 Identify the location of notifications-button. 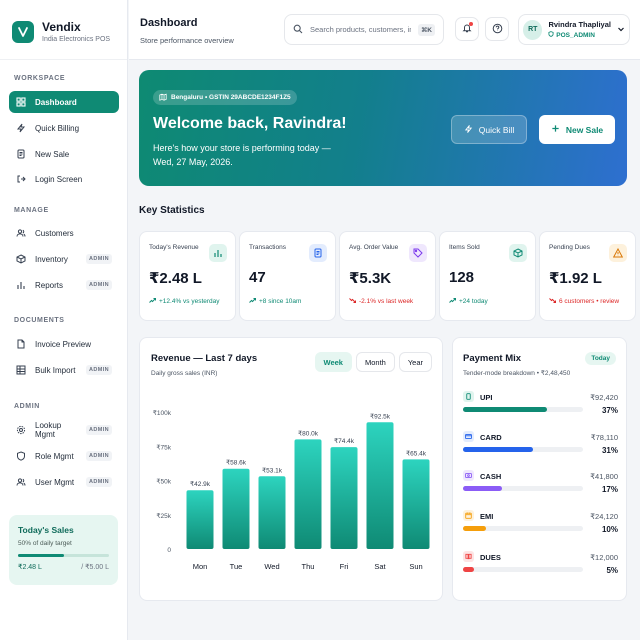
(467, 29).